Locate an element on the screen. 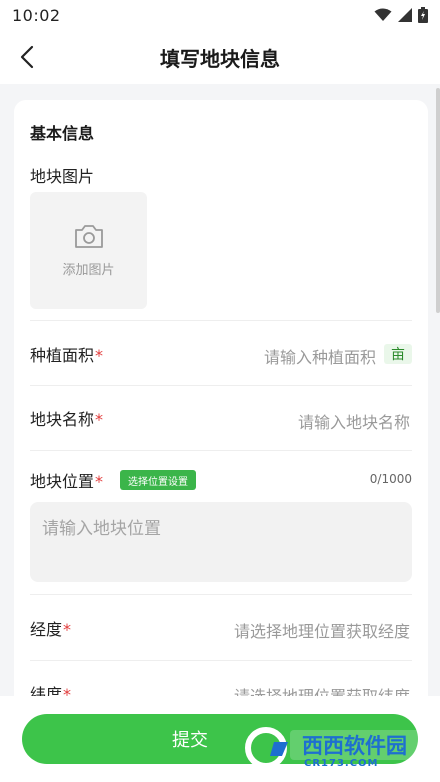 Image resolution: width=440 pixels, height=782 pixels. scrollbar is located at coordinates (438, 200).